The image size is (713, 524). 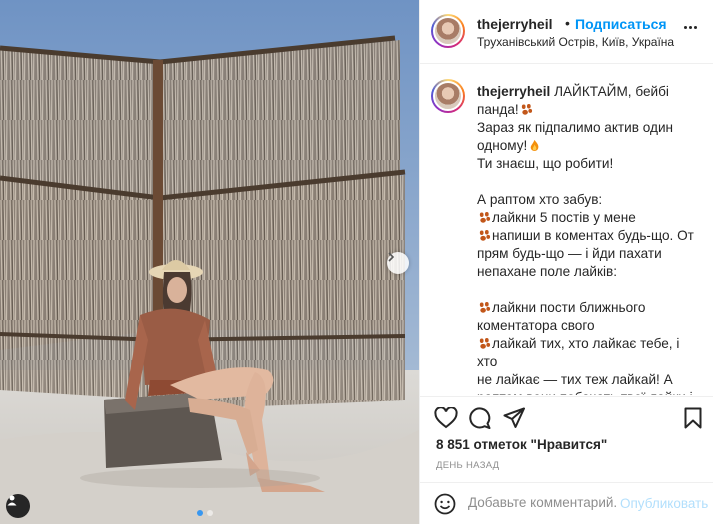 I want to click on caption-avatar, so click(x=448, y=96).